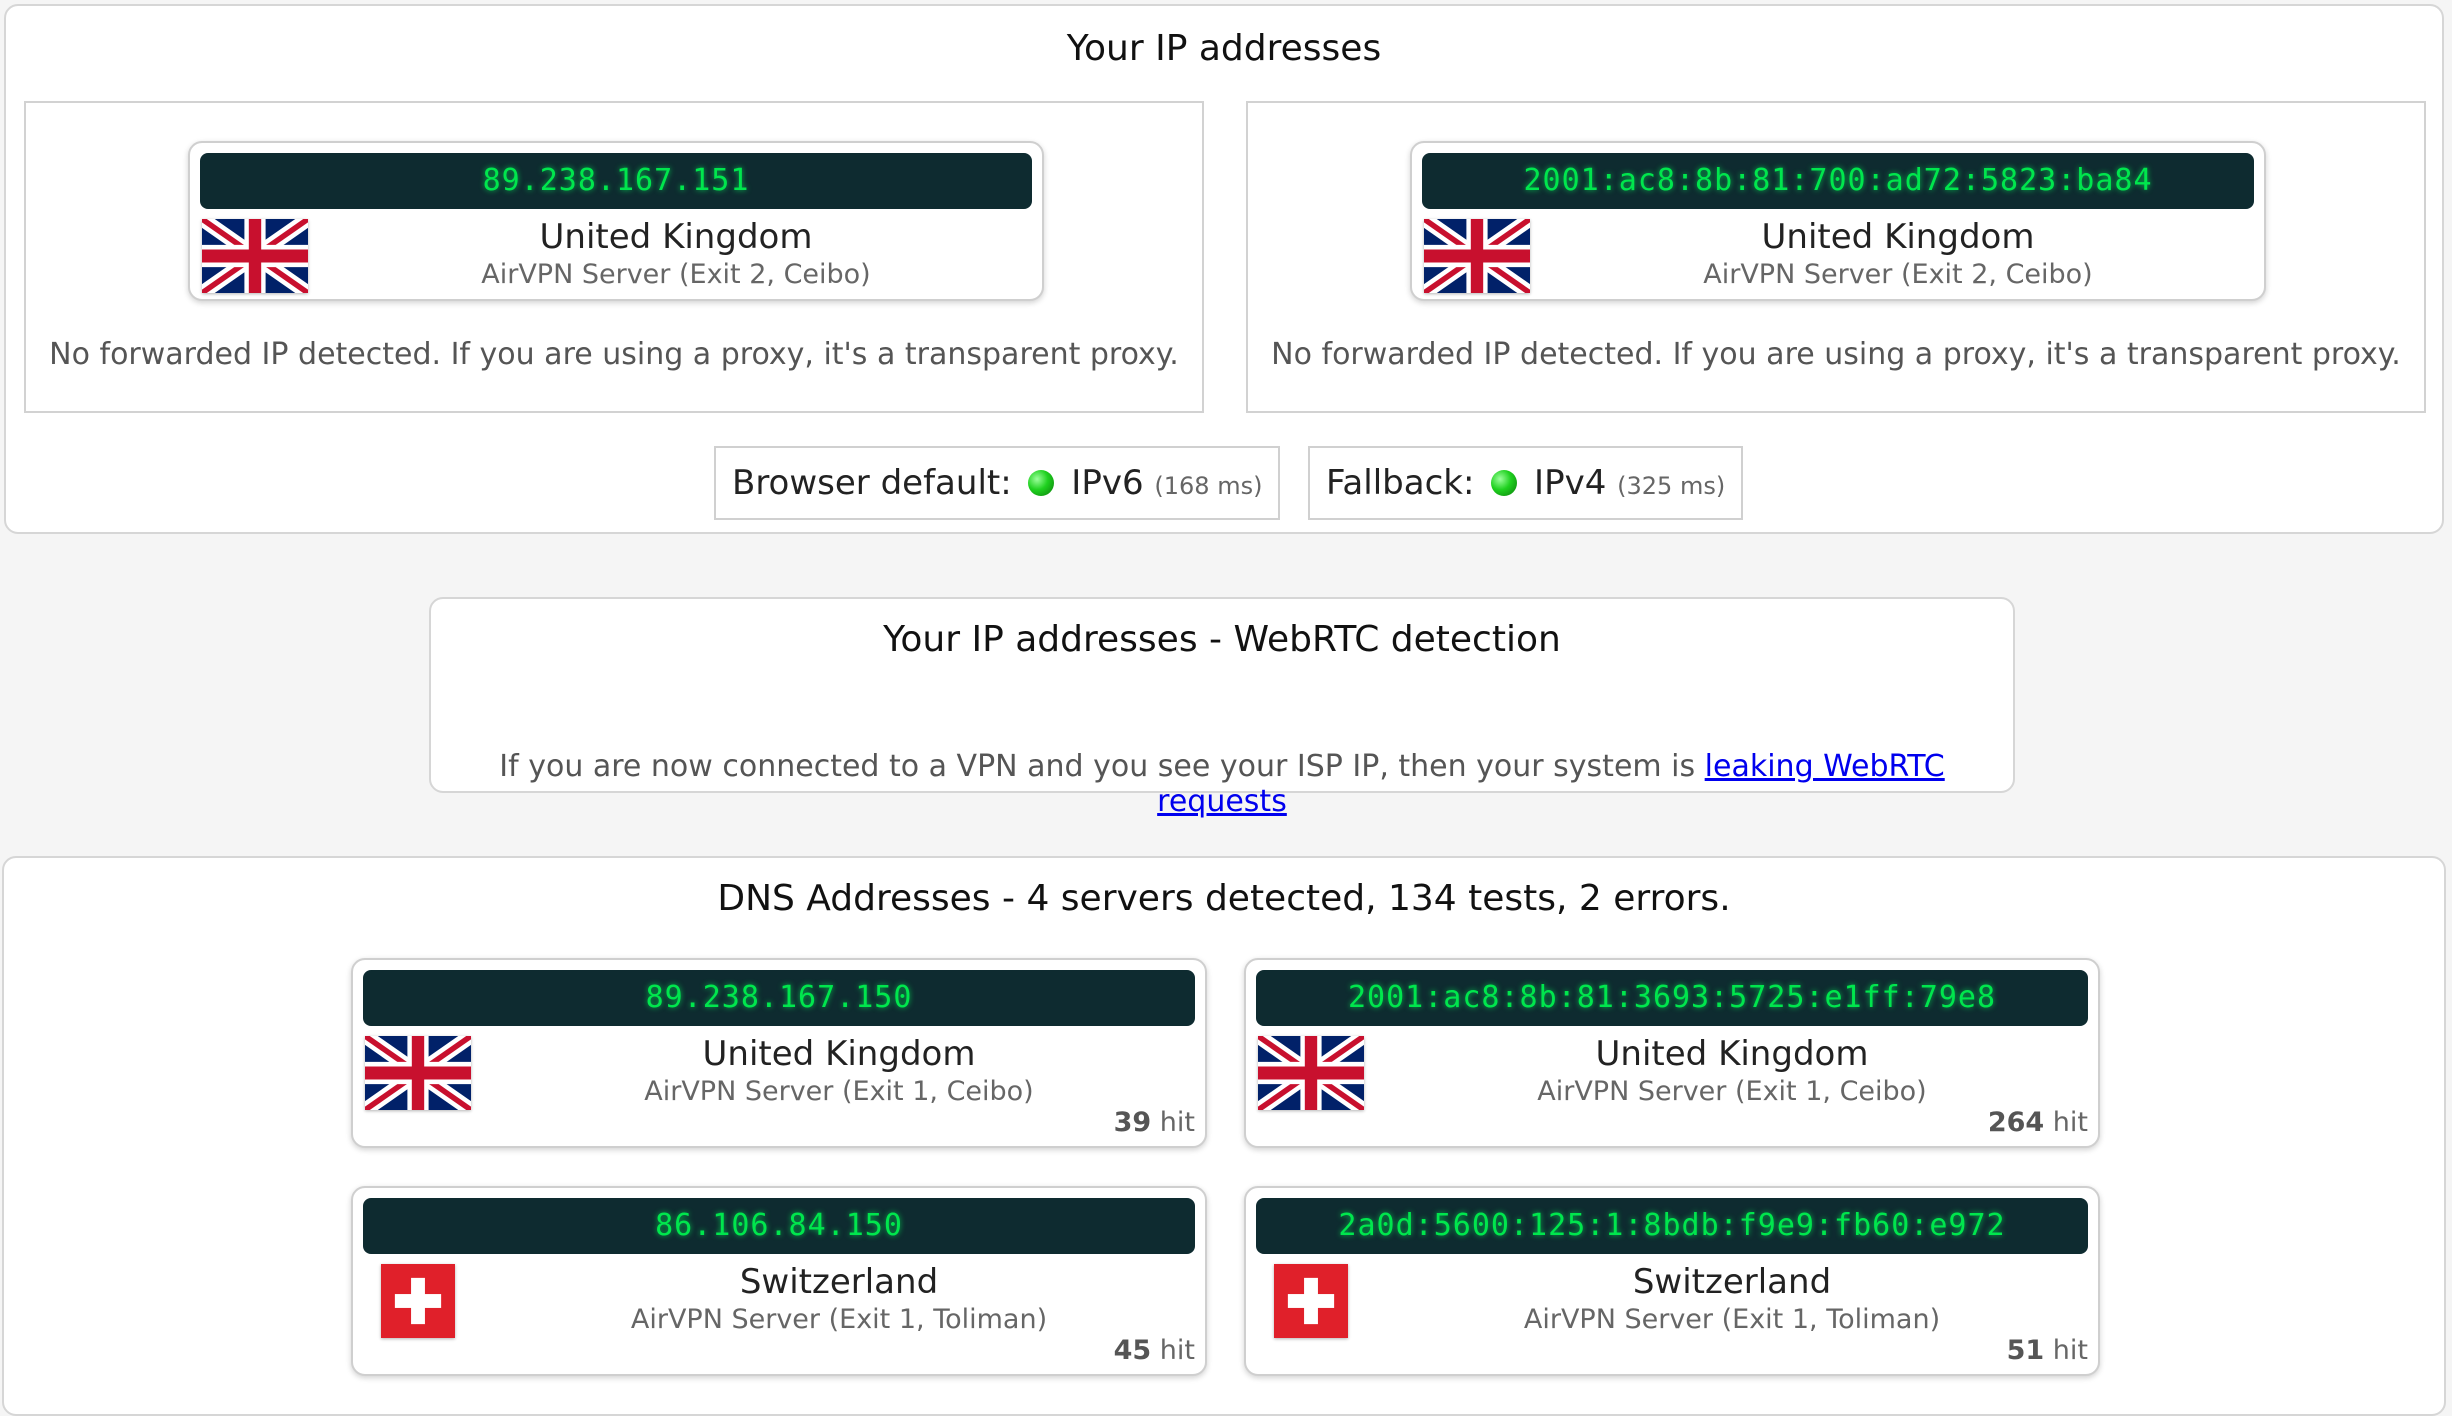 This screenshot has height=1416, width=2452. What do you see at coordinates (2025, 1350) in the screenshot?
I see `hit-count: 51` at bounding box center [2025, 1350].